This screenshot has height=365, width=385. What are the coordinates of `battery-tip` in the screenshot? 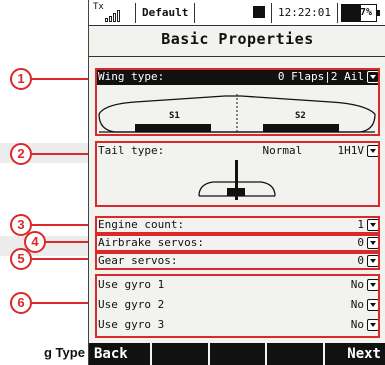 It's located at (378, 13).